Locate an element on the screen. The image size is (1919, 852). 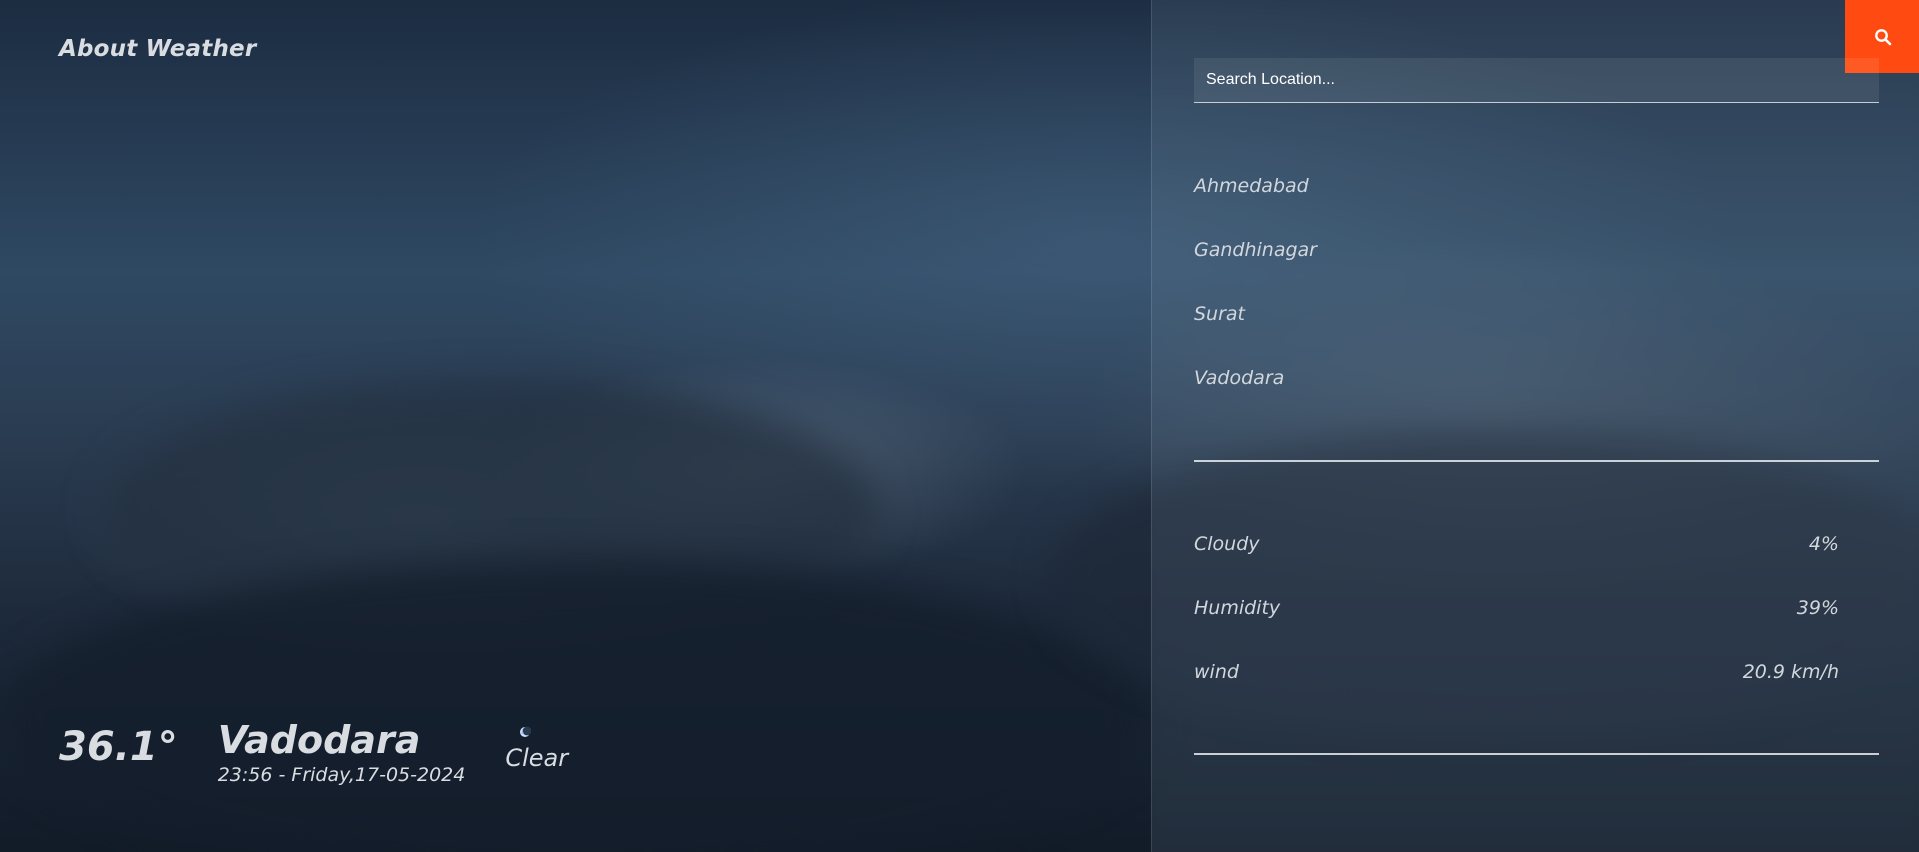
city-block: Vadodara 23:56 - Friday,17-05-2024 is located at coordinates (342, 752).